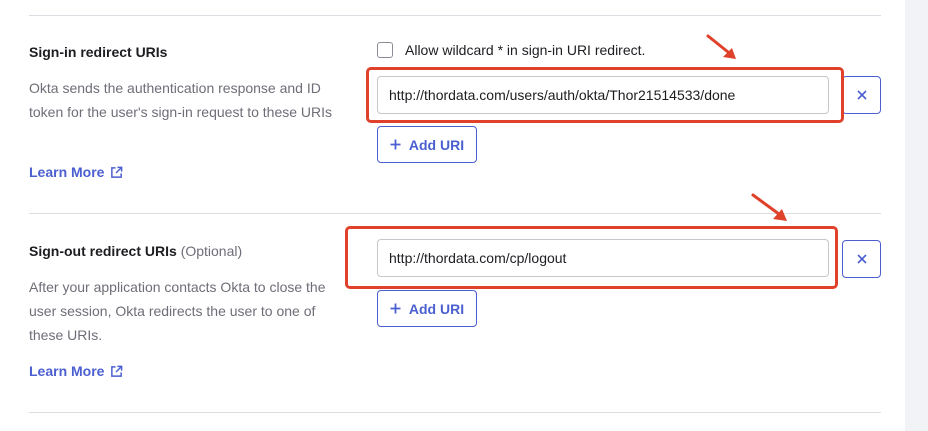 The width and height of the screenshot is (928, 431). I want to click on page-gutter, so click(916, 215).